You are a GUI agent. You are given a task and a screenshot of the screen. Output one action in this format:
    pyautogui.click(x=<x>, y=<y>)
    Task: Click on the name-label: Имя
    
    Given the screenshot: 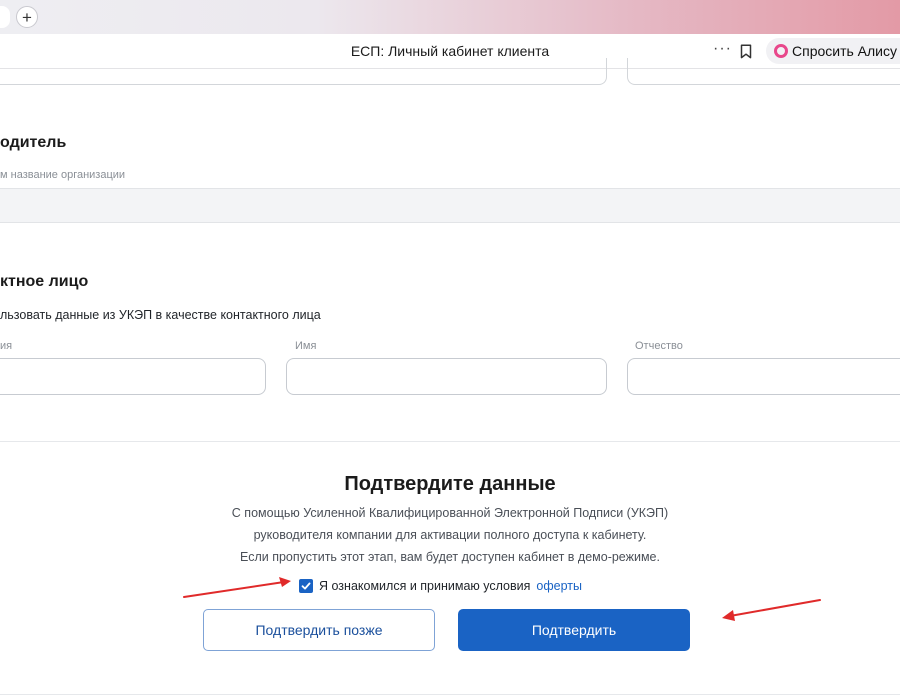 What is the action you would take?
    pyautogui.click(x=306, y=346)
    